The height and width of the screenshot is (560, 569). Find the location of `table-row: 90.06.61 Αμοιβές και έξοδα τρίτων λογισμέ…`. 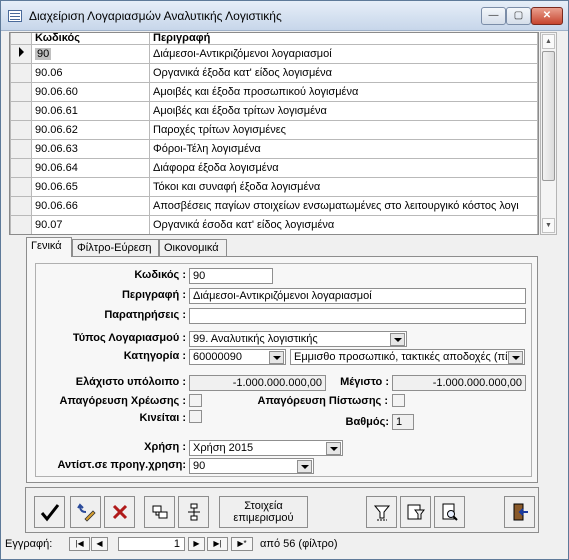

table-row: 90.06.61 Αμοιβές και έξοδα τρίτων λογισμέ… is located at coordinates (274, 110).